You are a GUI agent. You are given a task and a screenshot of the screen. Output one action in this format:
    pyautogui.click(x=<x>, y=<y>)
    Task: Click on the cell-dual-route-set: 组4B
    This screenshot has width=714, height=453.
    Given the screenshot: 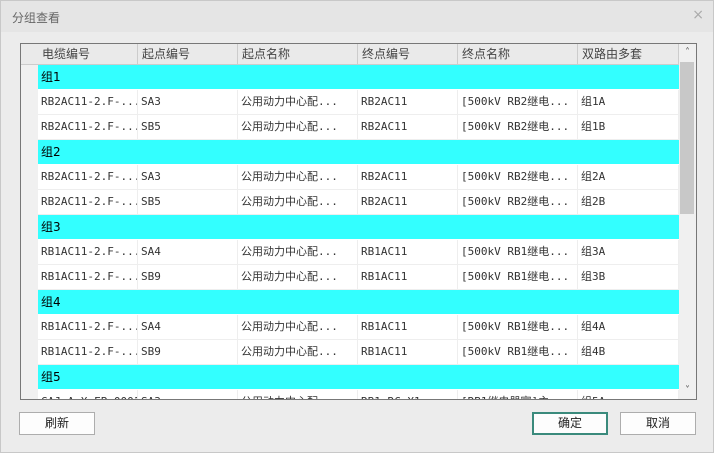 What is the action you would take?
    pyautogui.click(x=628, y=352)
    